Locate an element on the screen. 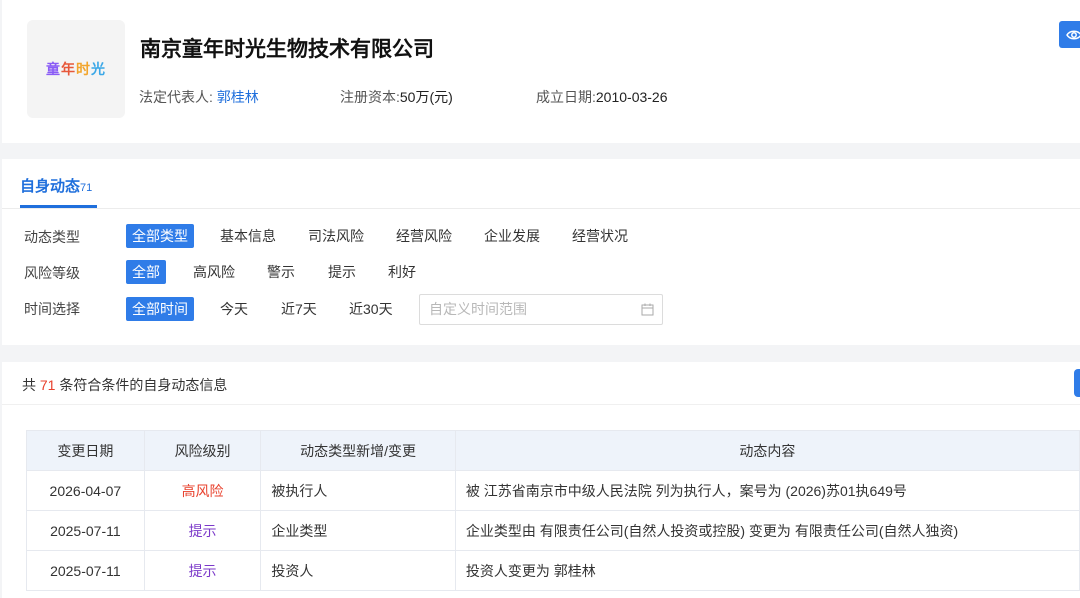  filter-type-judicial: 司法风险 is located at coordinates (336, 236).